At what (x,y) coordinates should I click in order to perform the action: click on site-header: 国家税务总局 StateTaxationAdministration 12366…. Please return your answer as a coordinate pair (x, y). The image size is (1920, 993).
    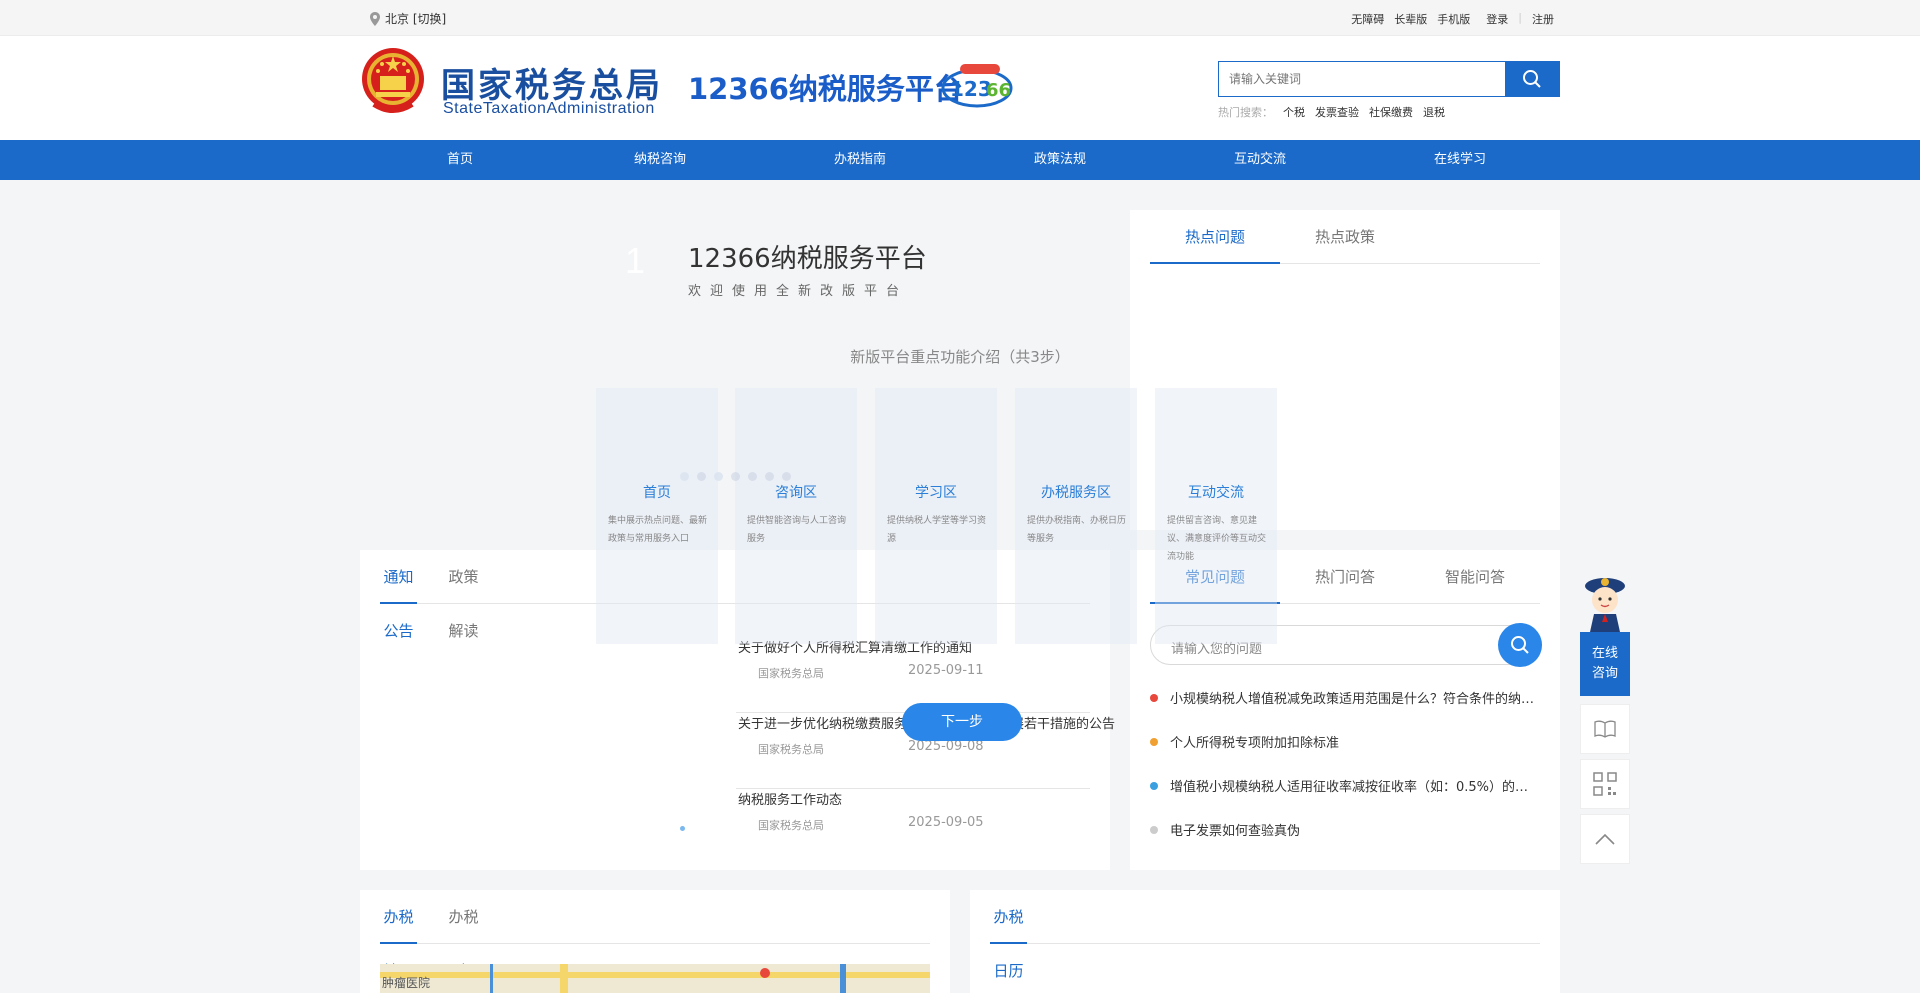
    Looking at the image, I should click on (960, 88).